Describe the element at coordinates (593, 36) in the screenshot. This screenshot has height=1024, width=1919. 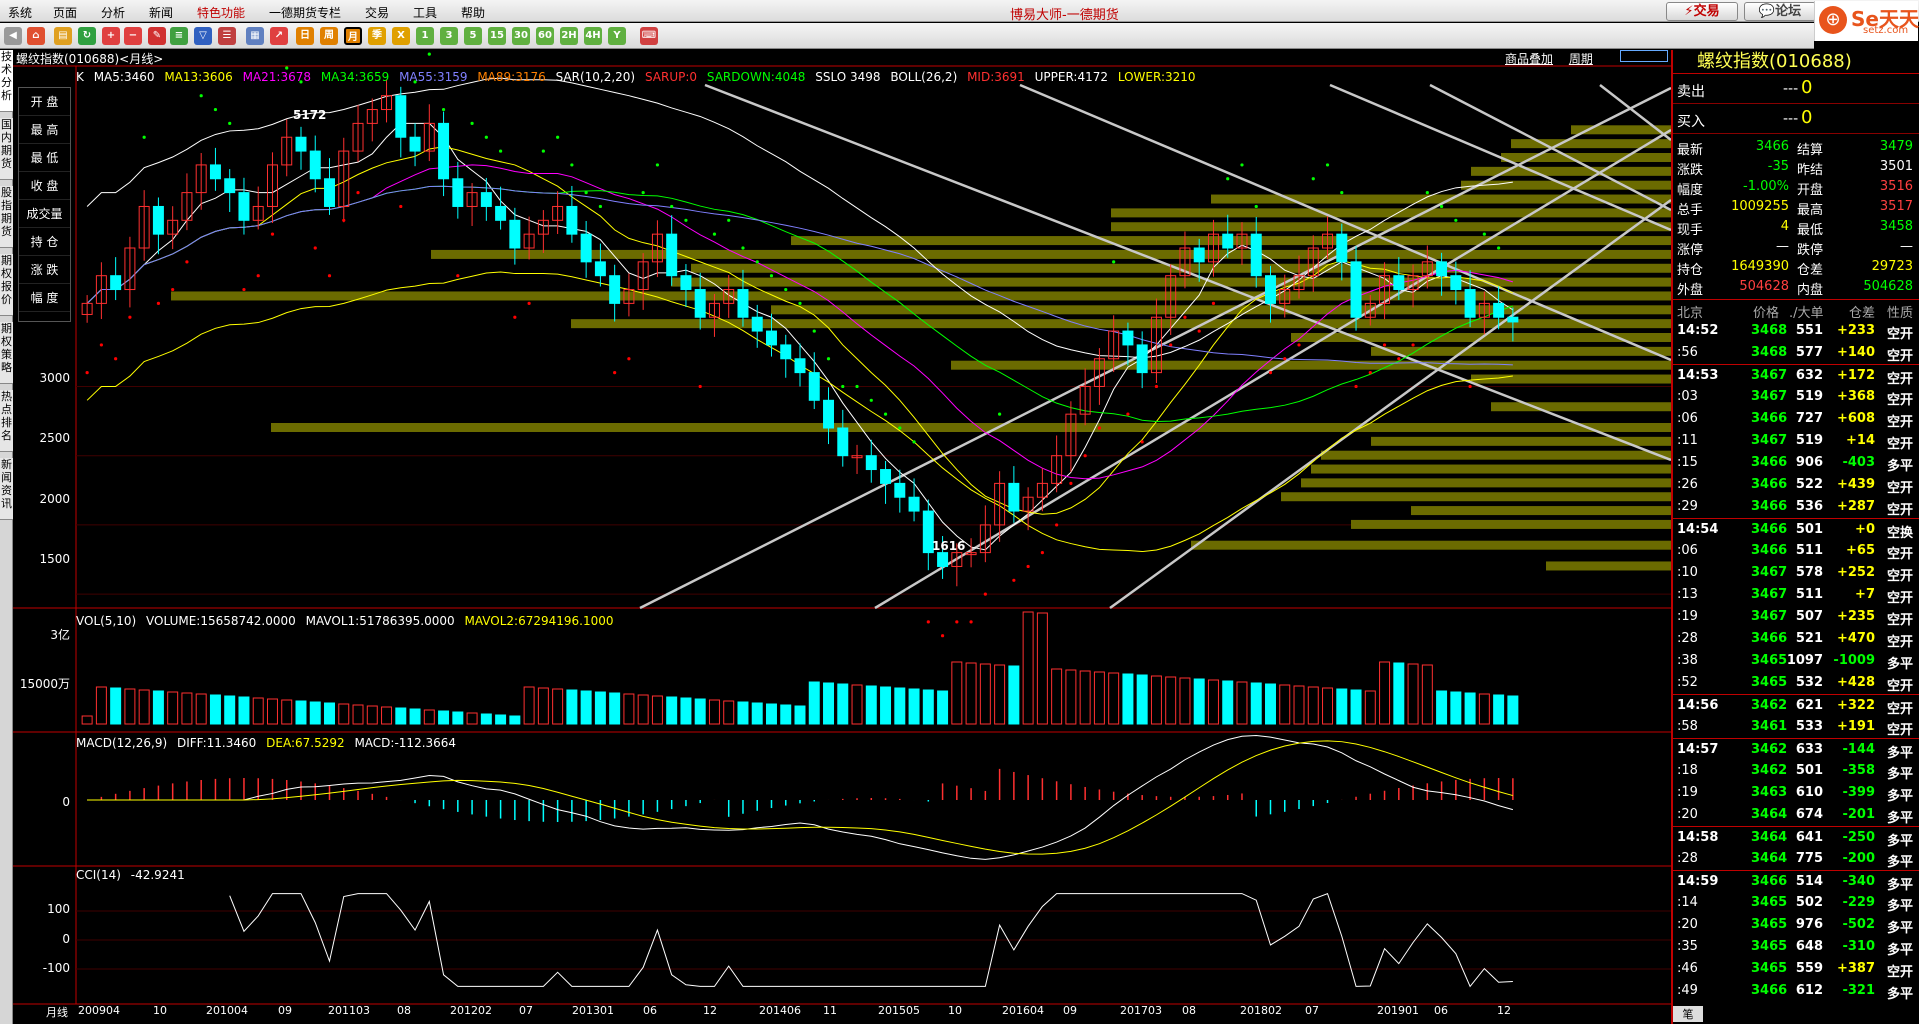
I see `hour4-icon: 4H` at that location.